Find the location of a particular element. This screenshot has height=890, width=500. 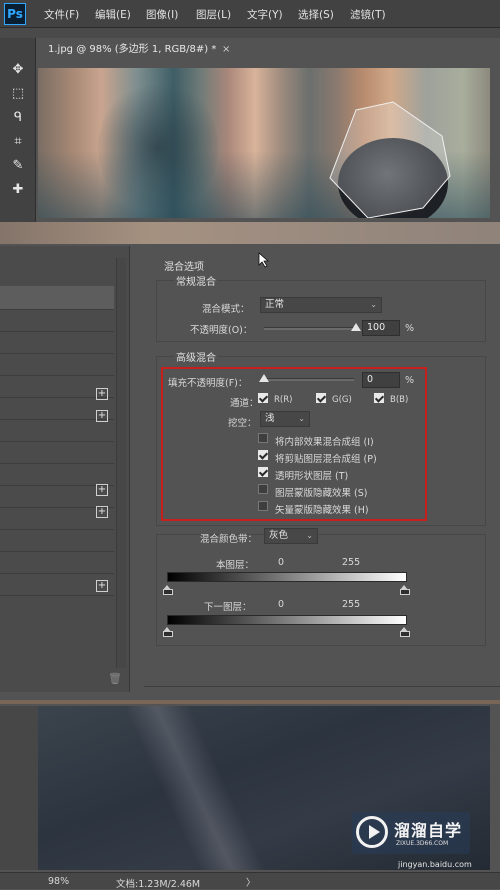

trash-icon: 🗑 is located at coordinates (115, 678).